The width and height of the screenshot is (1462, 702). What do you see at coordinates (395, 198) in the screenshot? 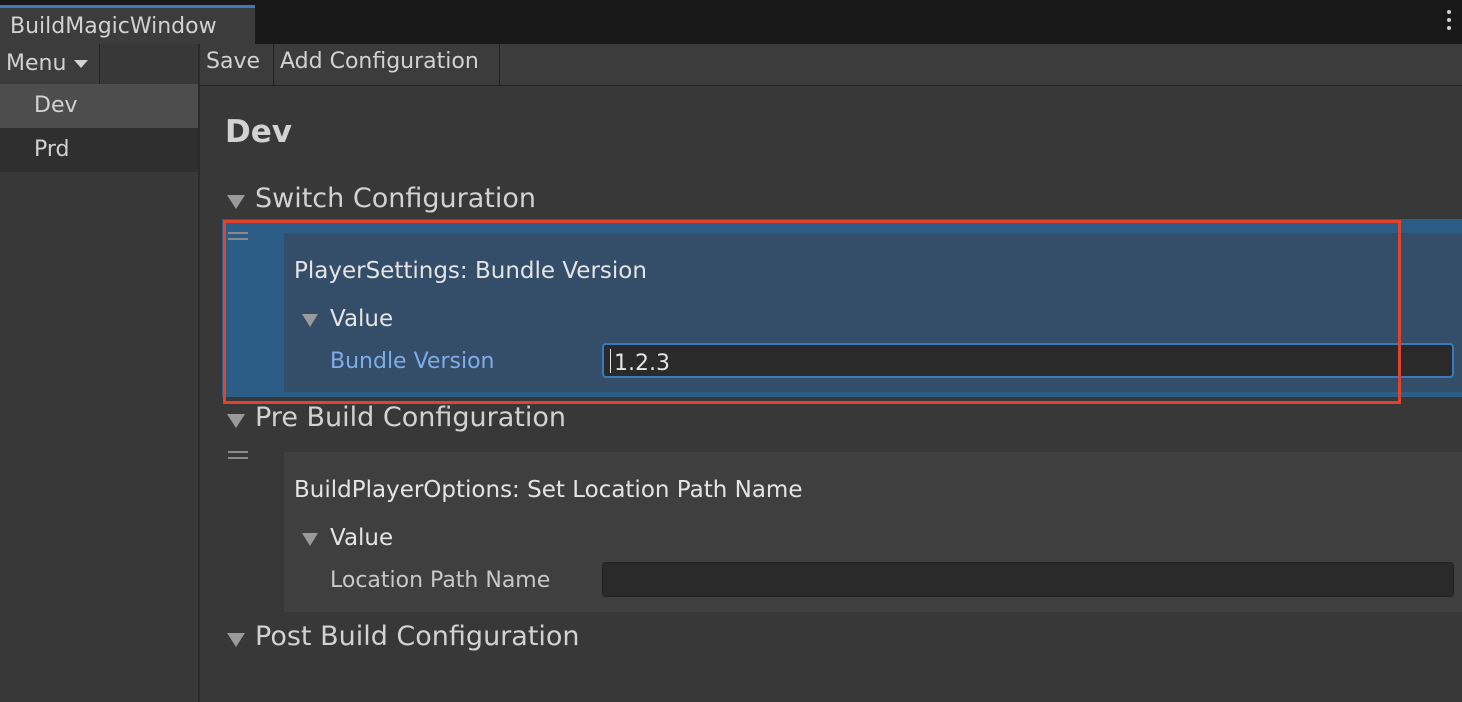
I see `section-switch-configuration: Switch Configuration` at bounding box center [395, 198].